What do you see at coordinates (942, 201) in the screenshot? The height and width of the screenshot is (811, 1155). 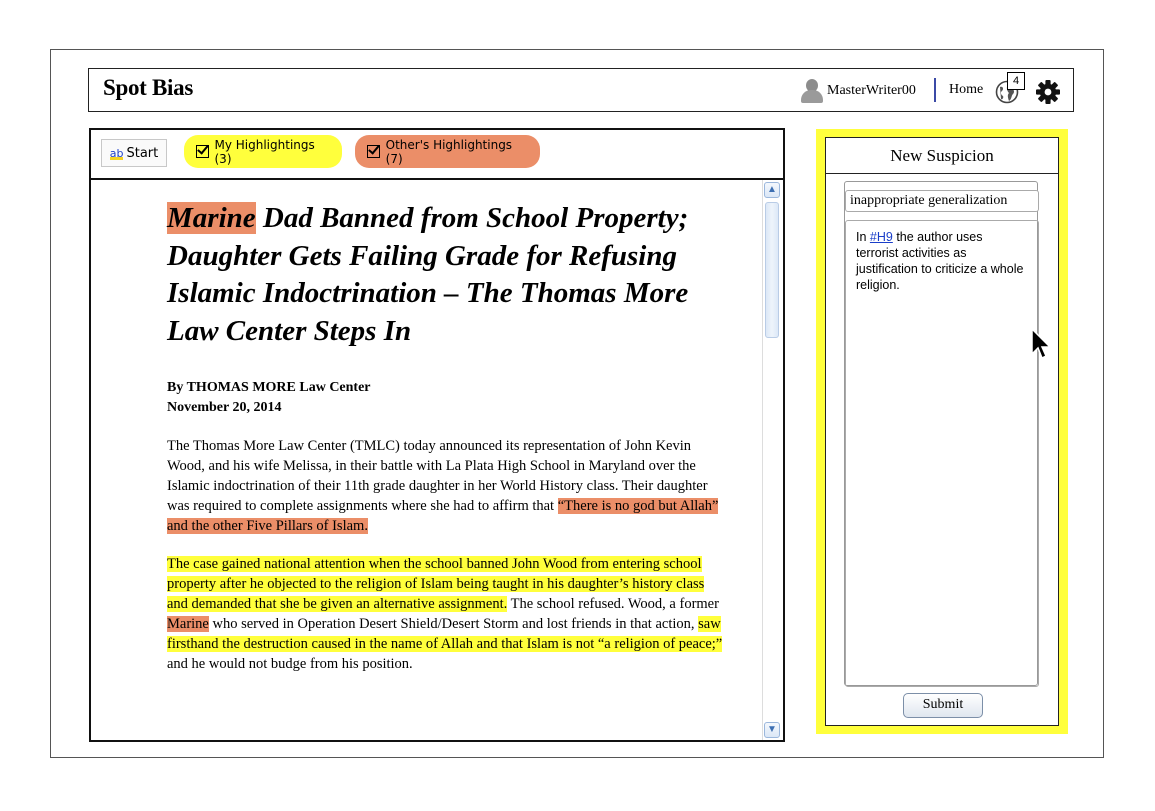 I see `category-input: inappropriate generalization` at bounding box center [942, 201].